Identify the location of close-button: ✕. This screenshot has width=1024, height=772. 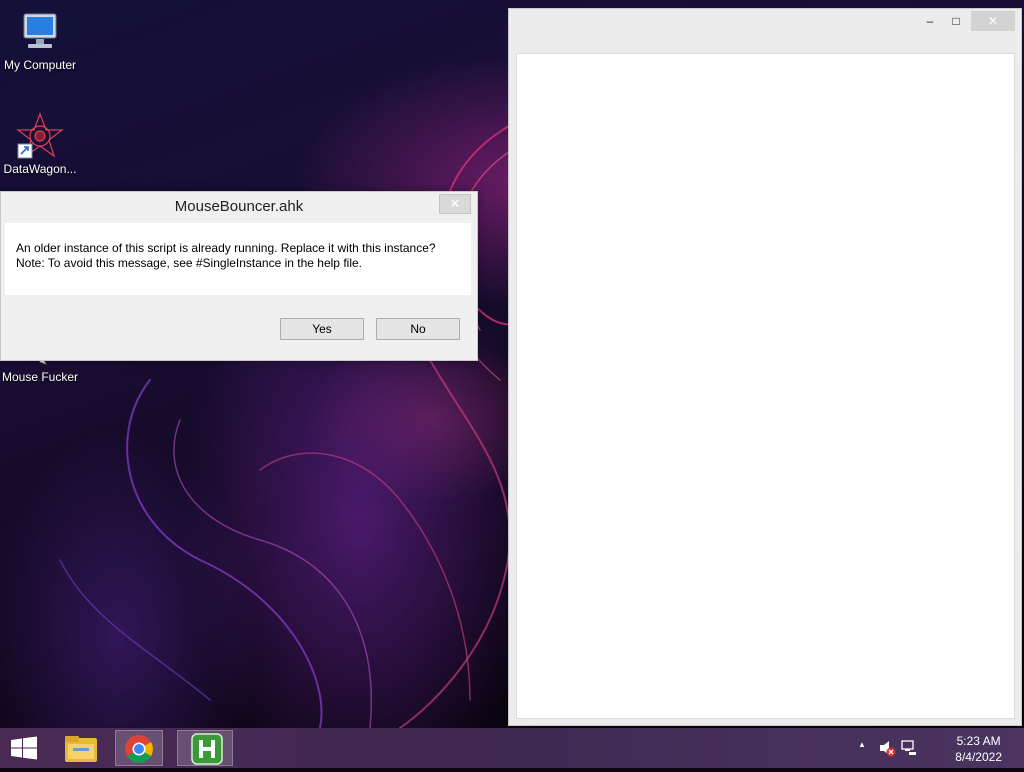
(993, 21).